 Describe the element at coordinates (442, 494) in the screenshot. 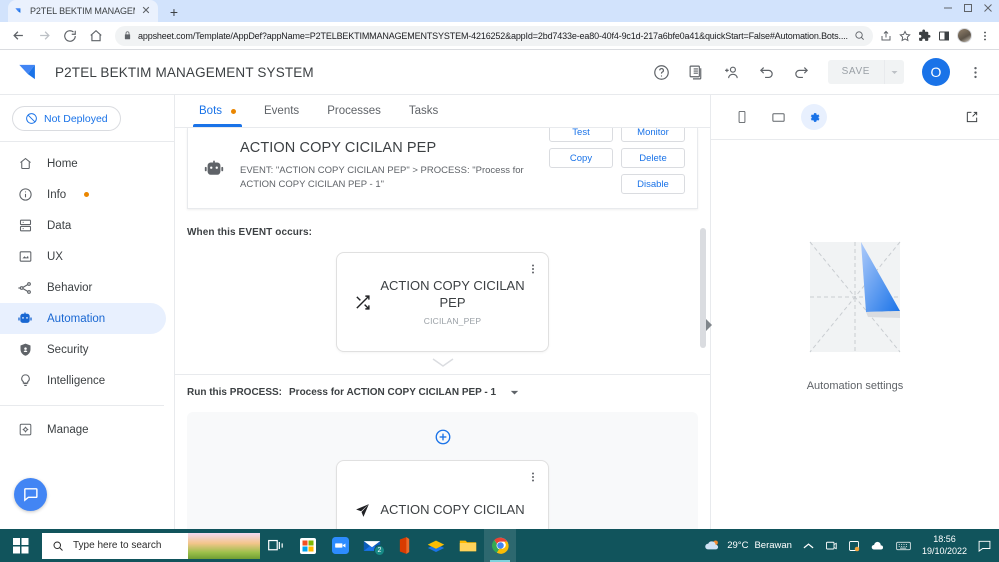

I see `process-node-card: ACTION COPY CICILAN` at that location.